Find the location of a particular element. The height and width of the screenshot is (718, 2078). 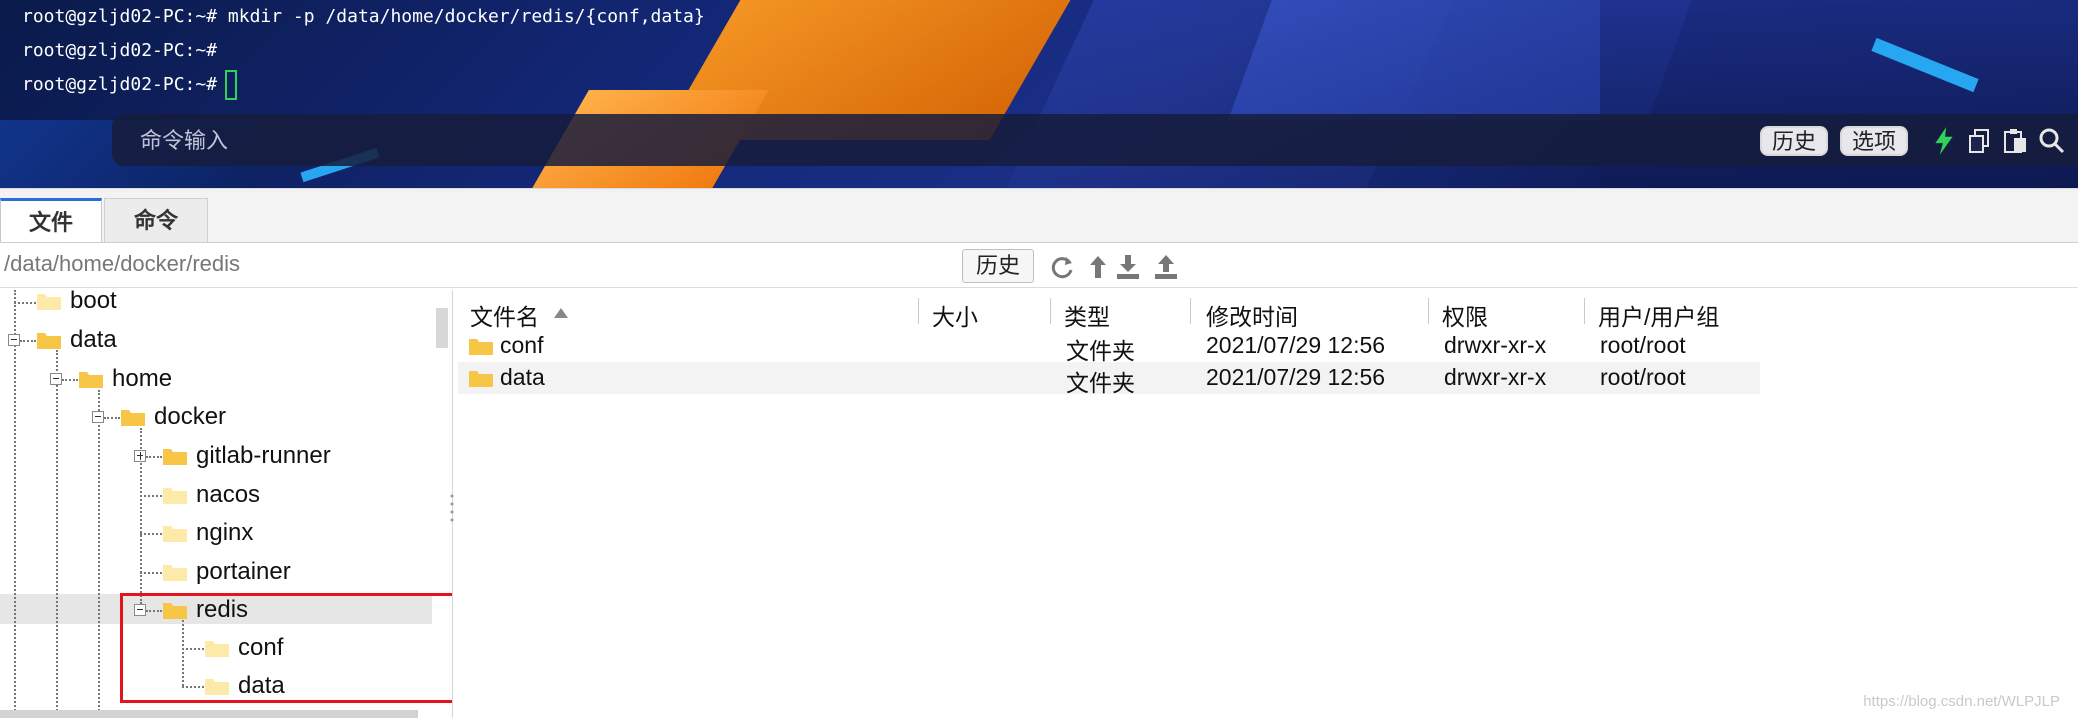

file-name: data is located at coordinates (522, 377).